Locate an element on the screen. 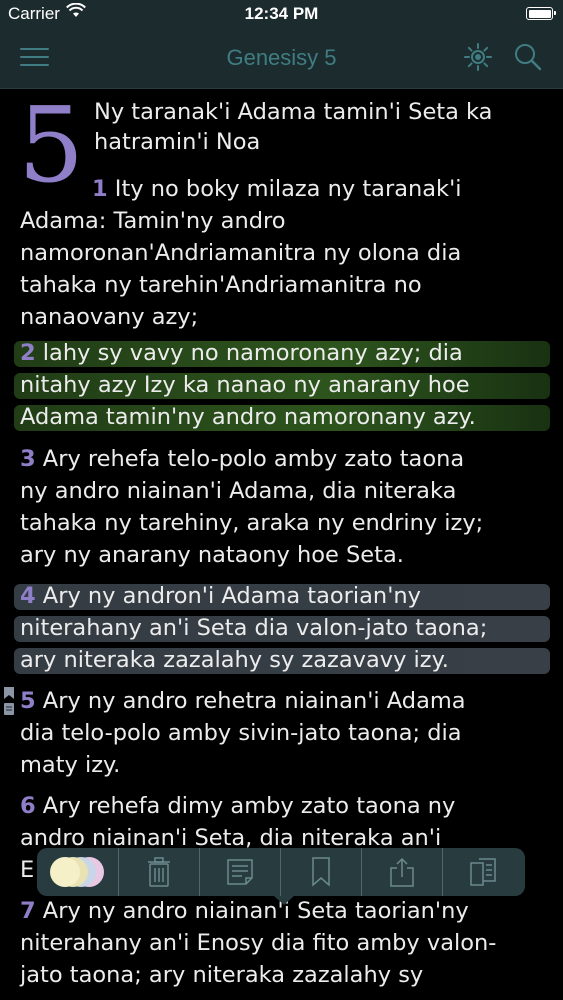 The image size is (563, 1000). verse-number: 5 is located at coordinates (28, 701).